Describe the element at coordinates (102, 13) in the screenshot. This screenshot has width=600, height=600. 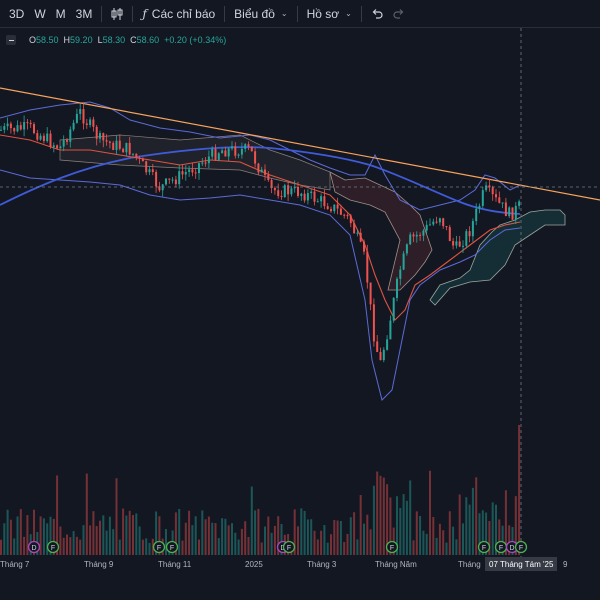
I see `toolbar-divider` at that location.